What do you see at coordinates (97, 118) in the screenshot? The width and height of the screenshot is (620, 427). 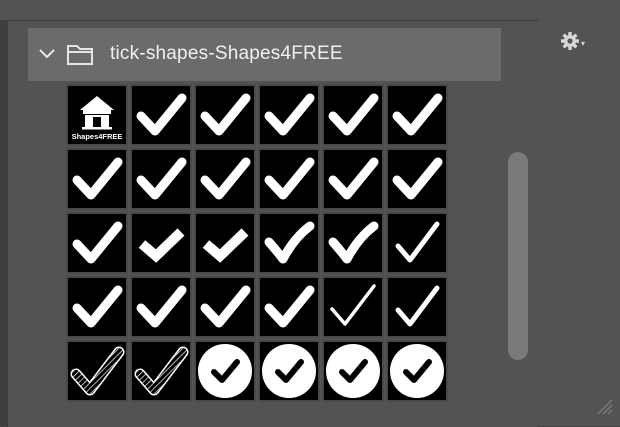 I see `house-icon: Shapes4FREE` at bounding box center [97, 118].